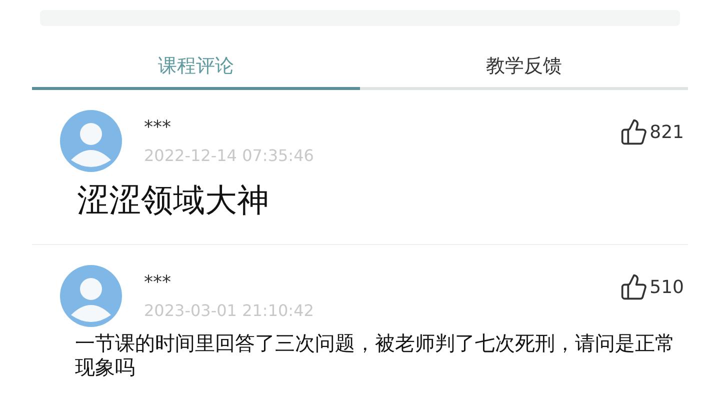 The height and width of the screenshot is (405, 720). What do you see at coordinates (375, 355) in the screenshot?
I see `comment-text: 一节课的时间里回答了三次问题，被老师判了七次死刑，请问是正常现象吗` at bounding box center [375, 355].